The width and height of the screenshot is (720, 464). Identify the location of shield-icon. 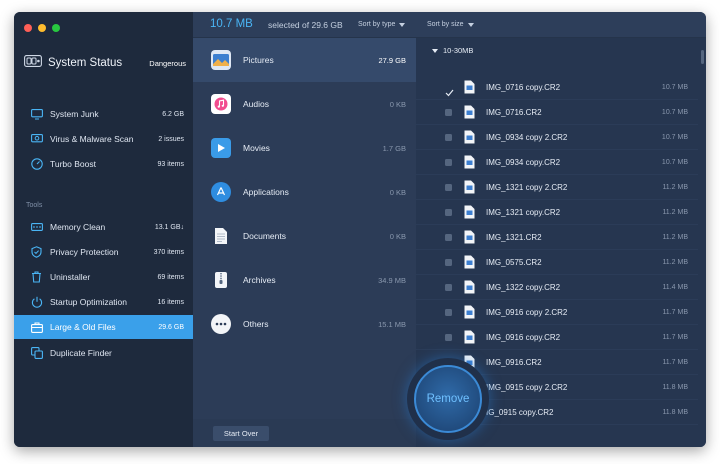
(36, 252).